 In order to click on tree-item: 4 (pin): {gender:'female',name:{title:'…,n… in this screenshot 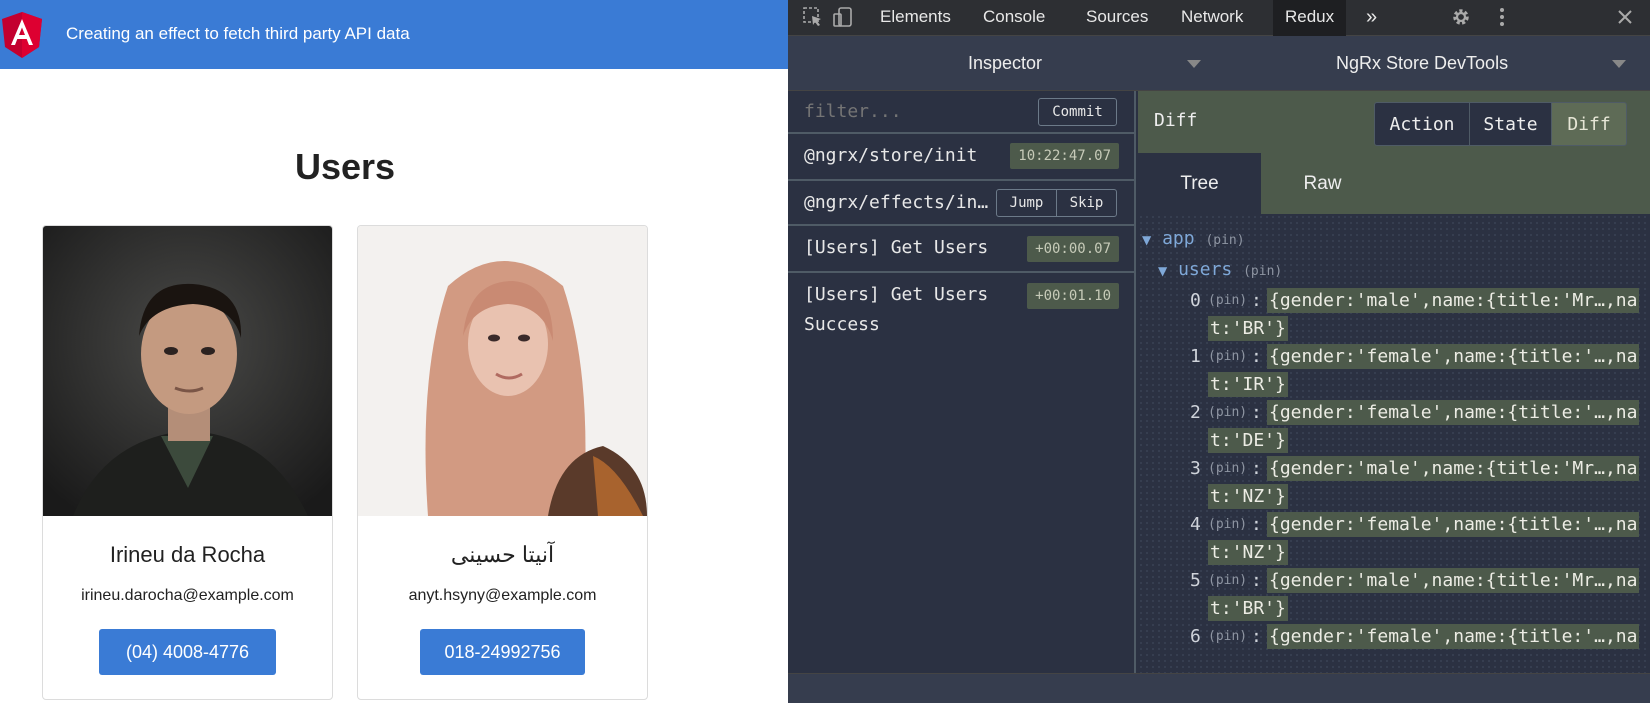, I will do `click(1394, 541)`.